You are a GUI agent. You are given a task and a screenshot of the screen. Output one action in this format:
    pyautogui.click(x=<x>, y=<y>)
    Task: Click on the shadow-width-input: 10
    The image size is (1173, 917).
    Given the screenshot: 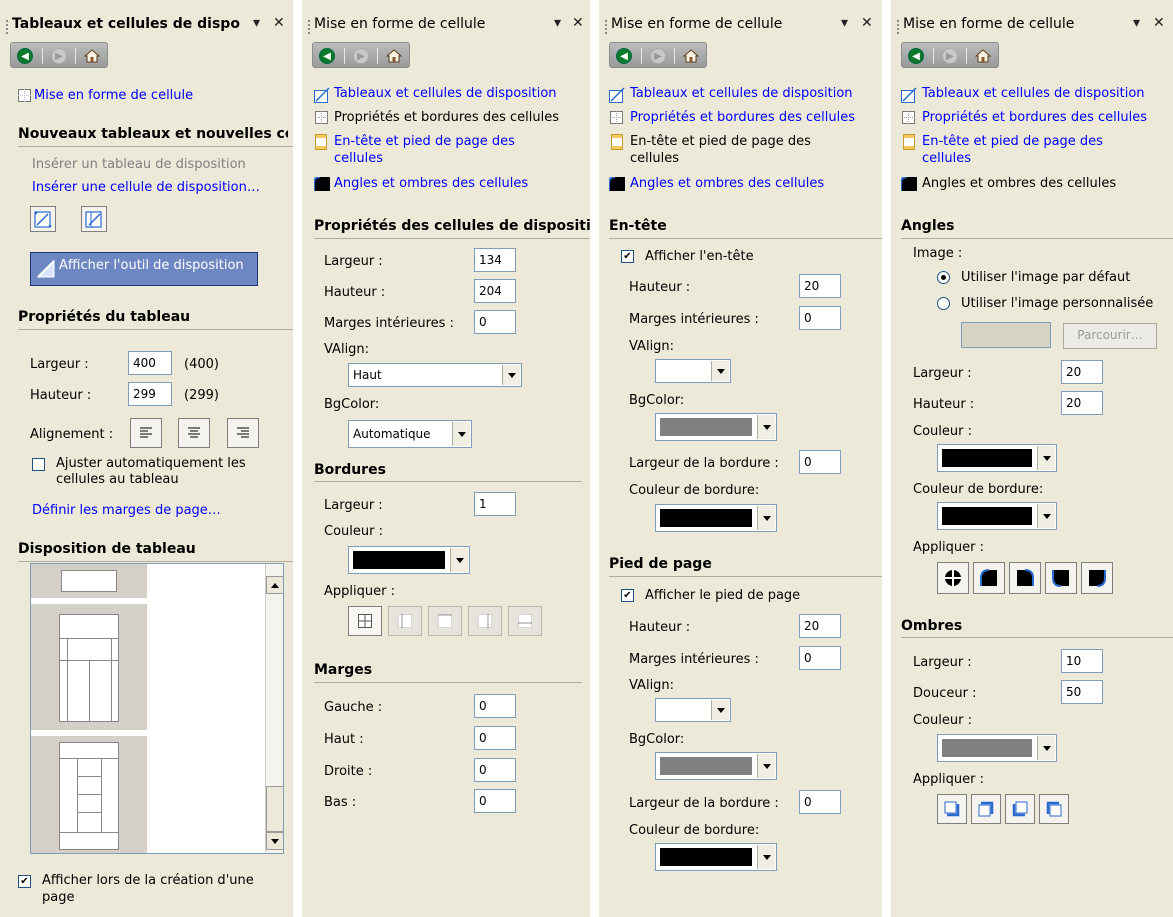 What is the action you would take?
    pyautogui.click(x=1082, y=661)
    